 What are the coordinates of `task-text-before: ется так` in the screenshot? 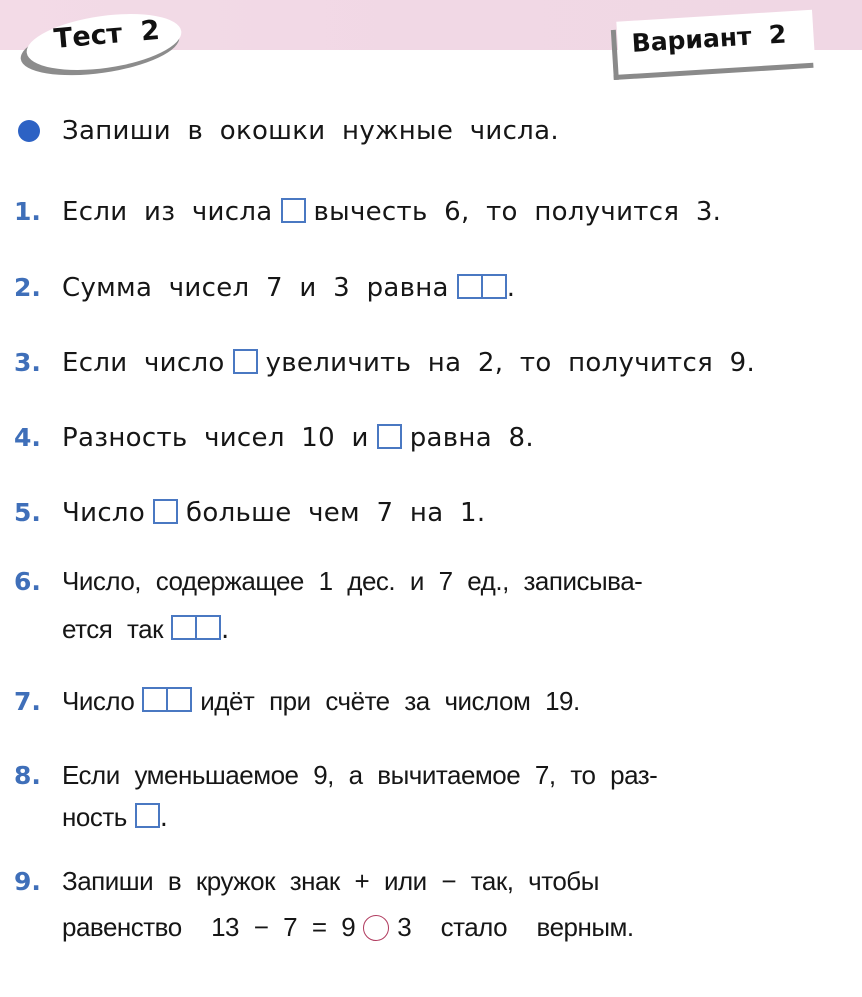 It's located at (112, 629).